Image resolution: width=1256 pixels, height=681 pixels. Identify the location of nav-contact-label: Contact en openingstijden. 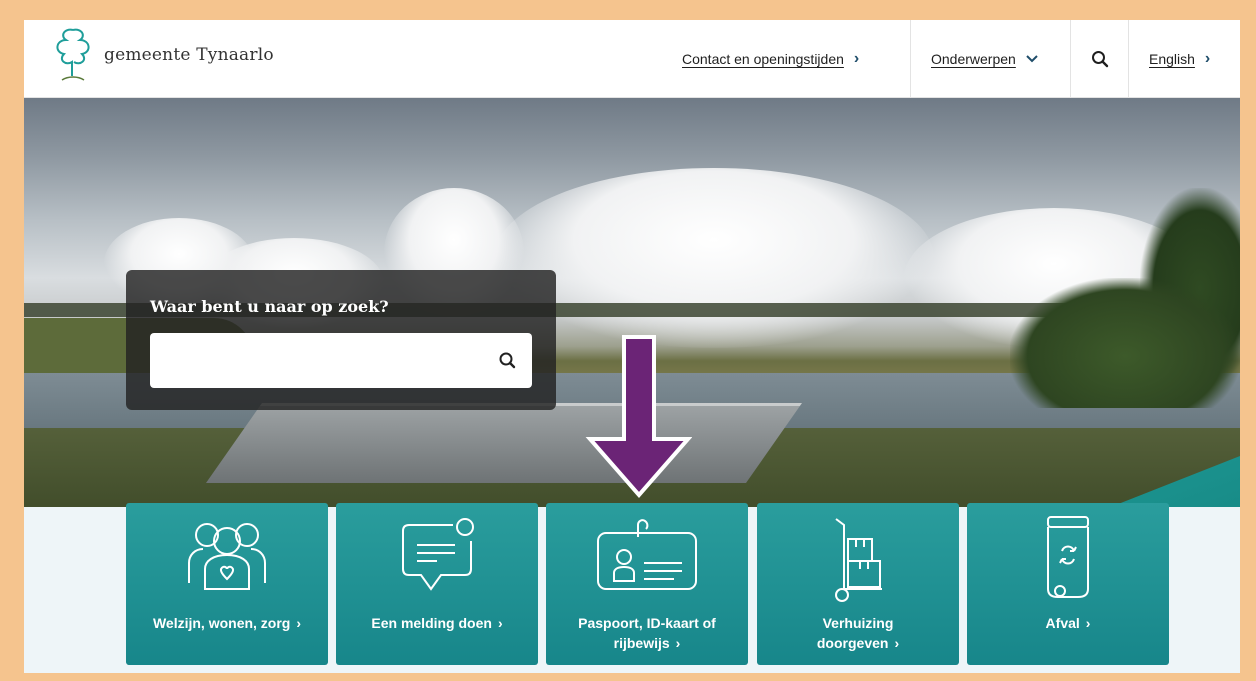
(763, 59).